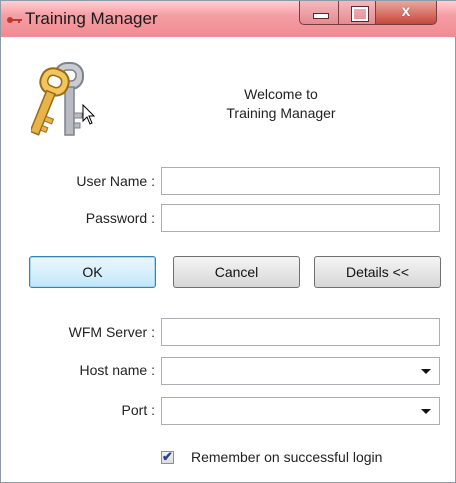  Describe the element at coordinates (286, 457) in the screenshot. I see `remember-label: Remember on successful login` at that location.